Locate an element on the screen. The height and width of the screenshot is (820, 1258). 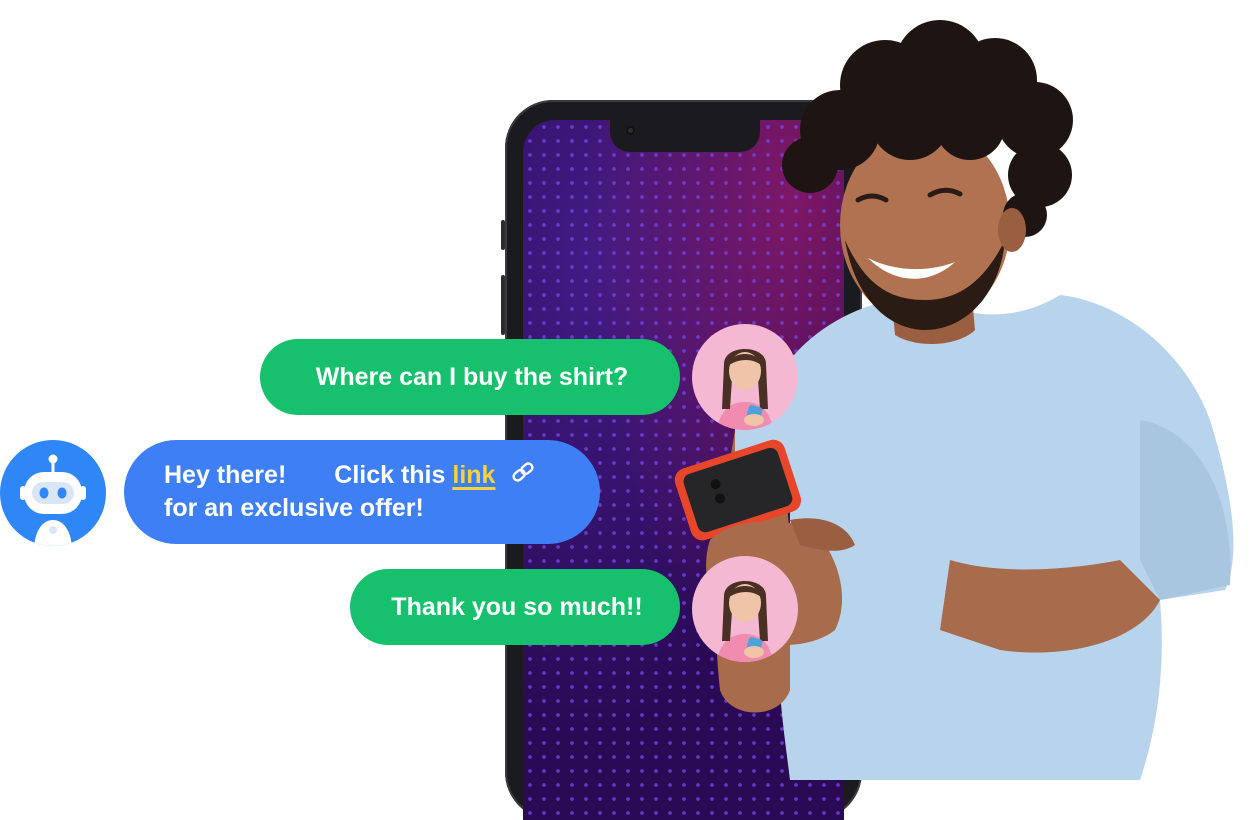
chat-message-user-thanks: Thank you so much!! is located at coordinates (515, 607).